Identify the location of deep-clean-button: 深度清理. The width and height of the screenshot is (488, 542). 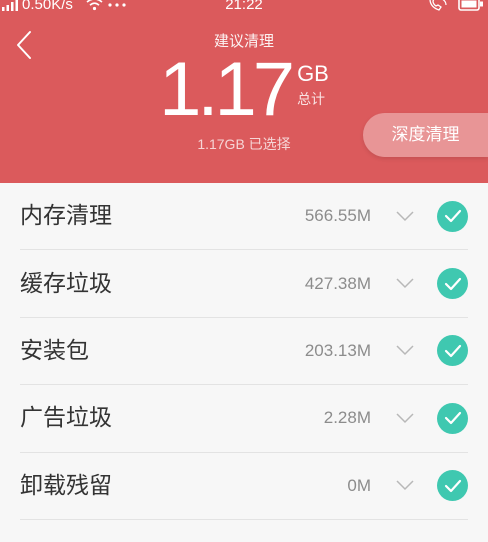
(425, 135).